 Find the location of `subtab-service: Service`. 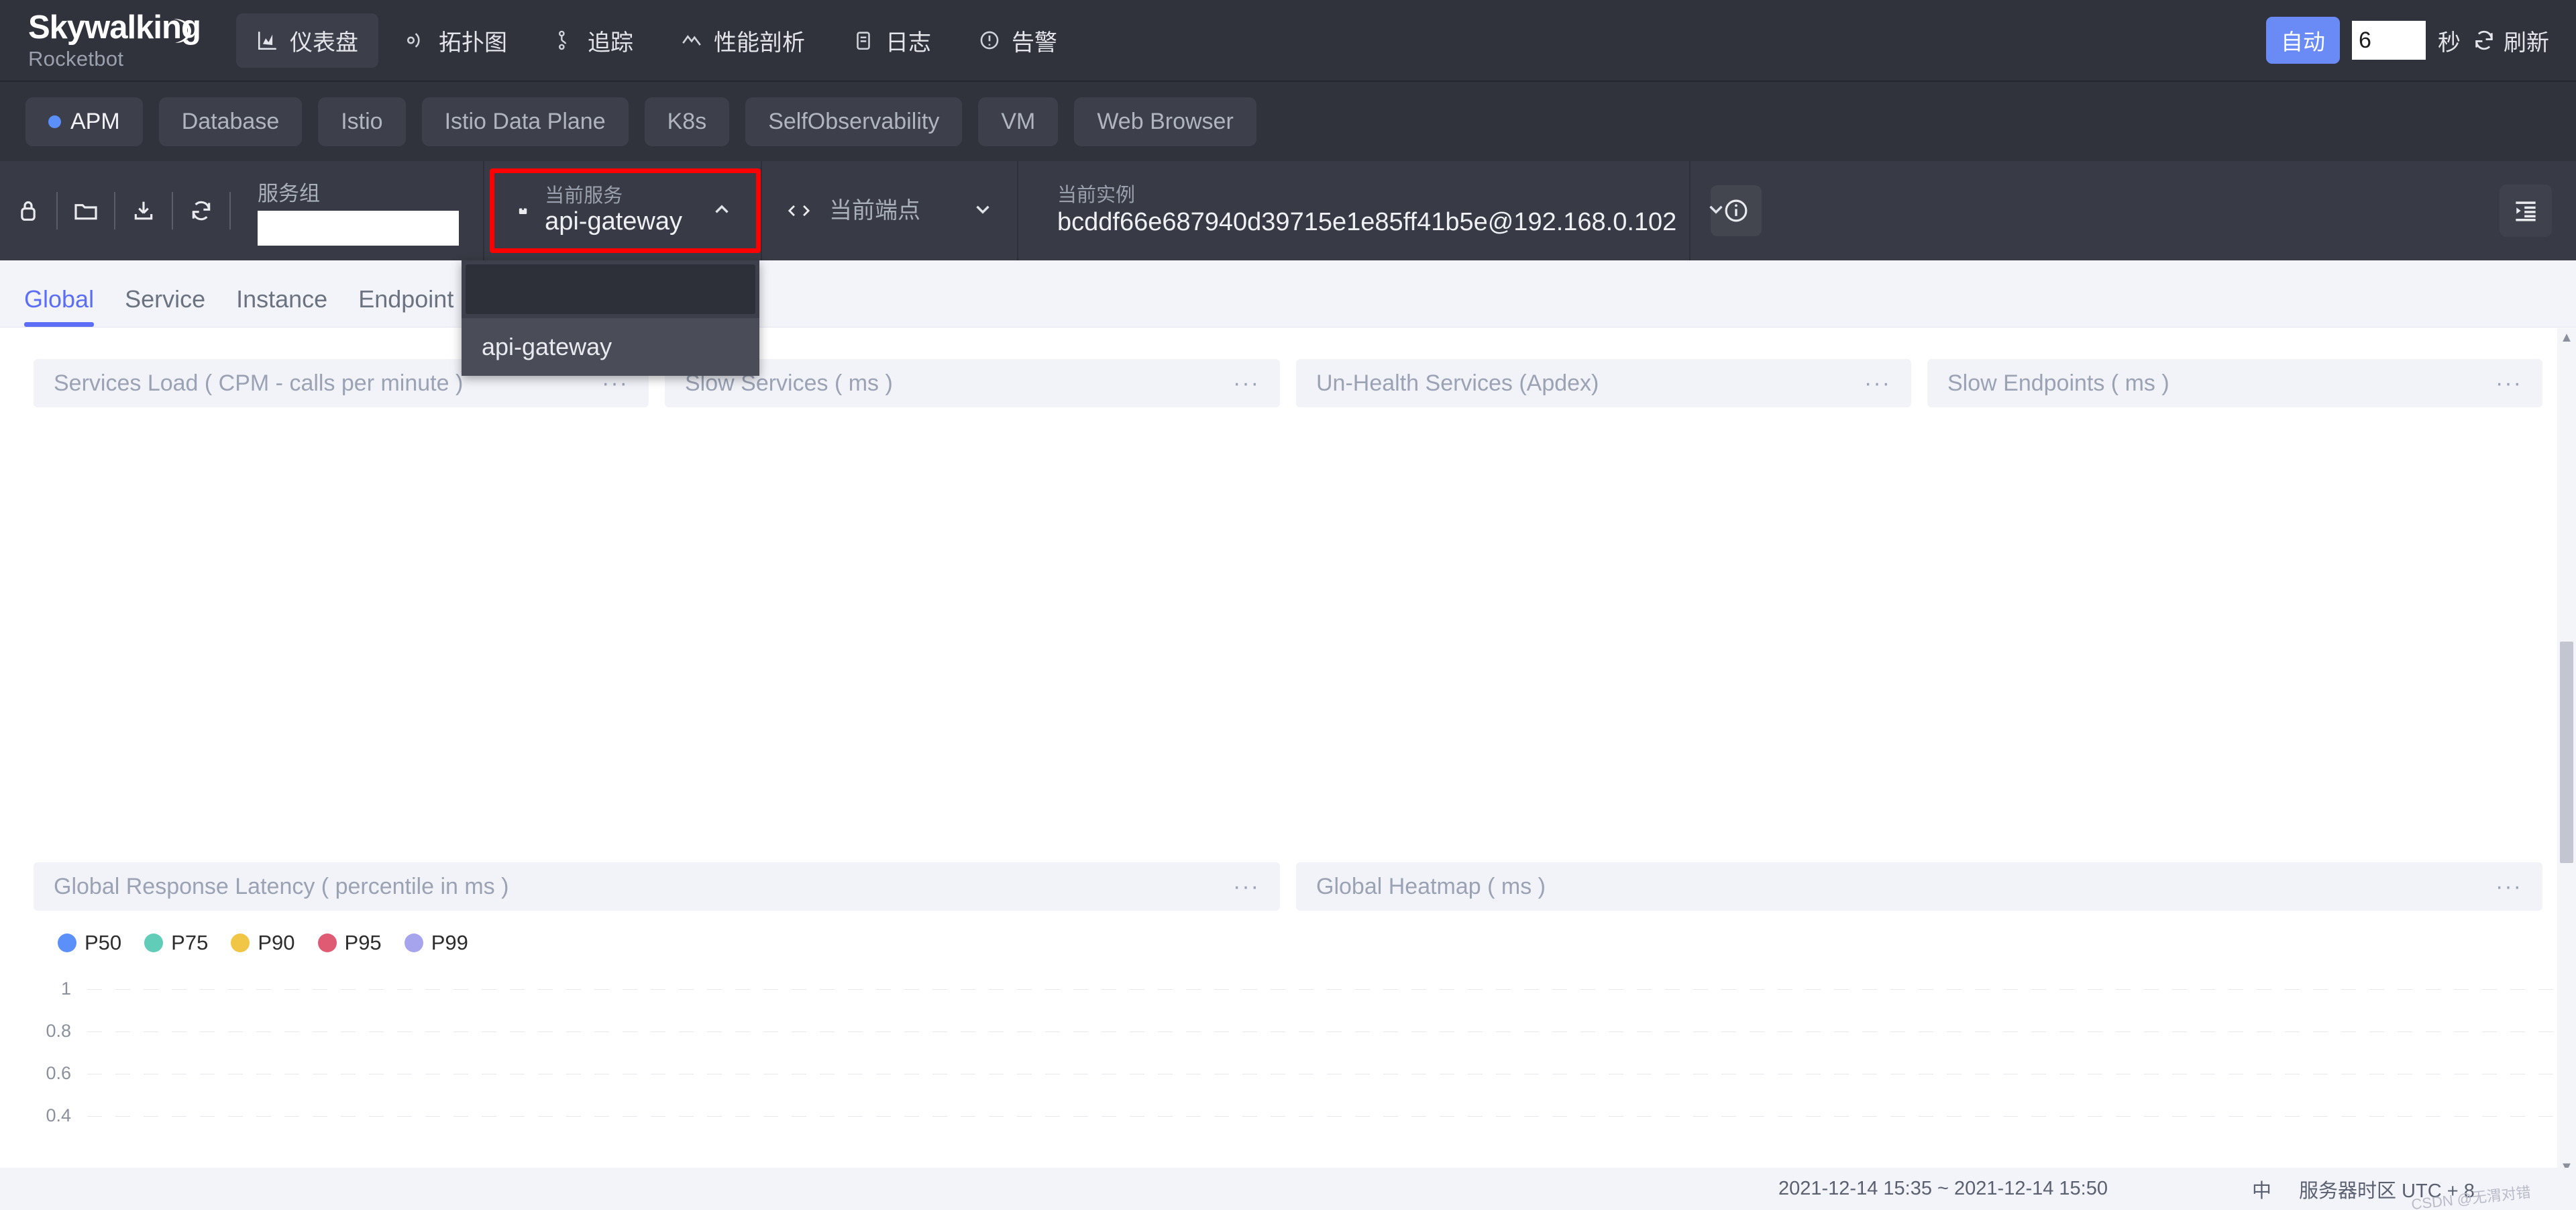

subtab-service: Service is located at coordinates (165, 306).